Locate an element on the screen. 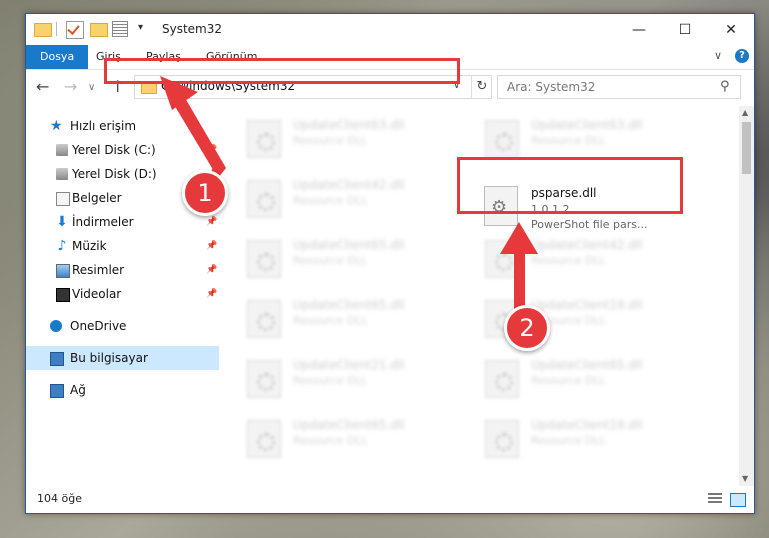 The width and height of the screenshot is (769, 538). scroll-up-icon: ▲ is located at coordinates (745, 112).